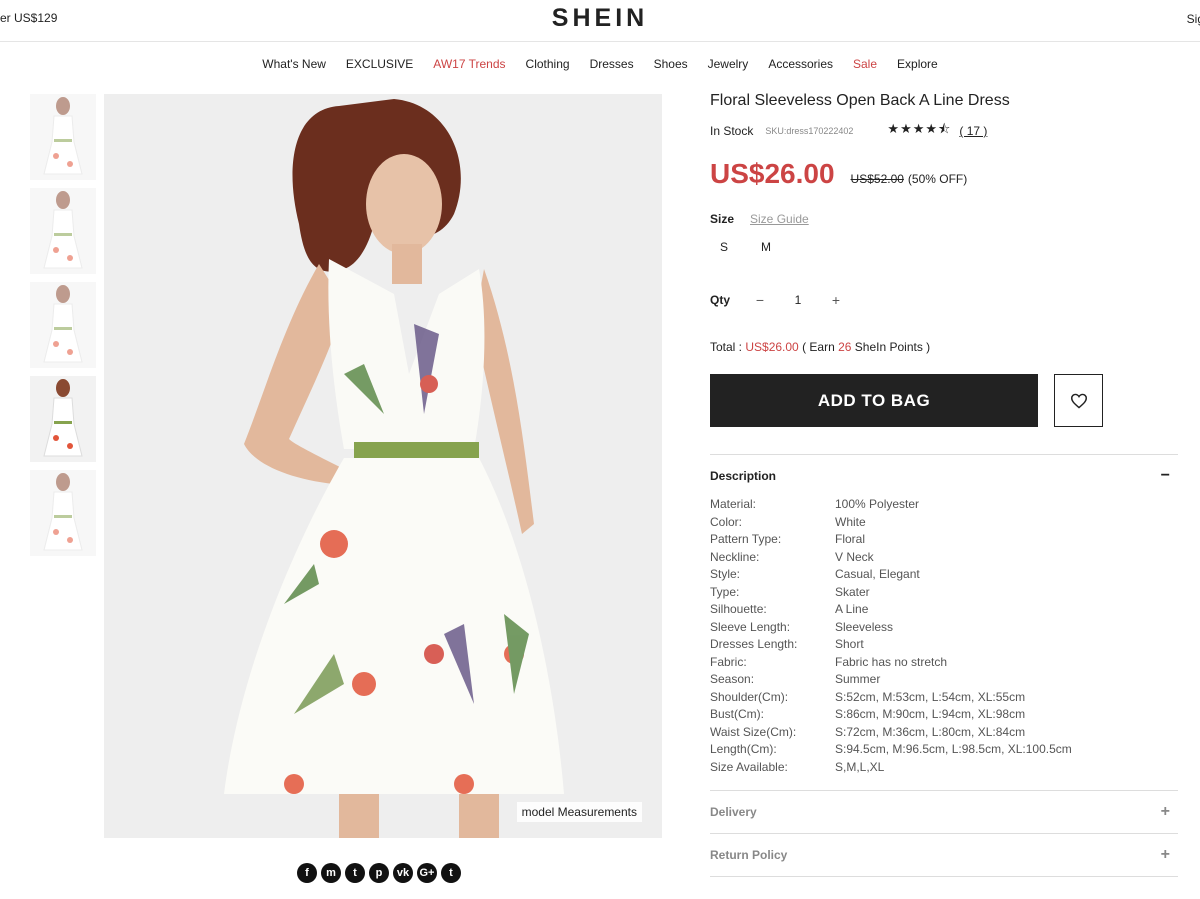 The image size is (1200, 899). What do you see at coordinates (1193, 19) in the screenshot?
I see `signin-link: Sig` at bounding box center [1193, 19].